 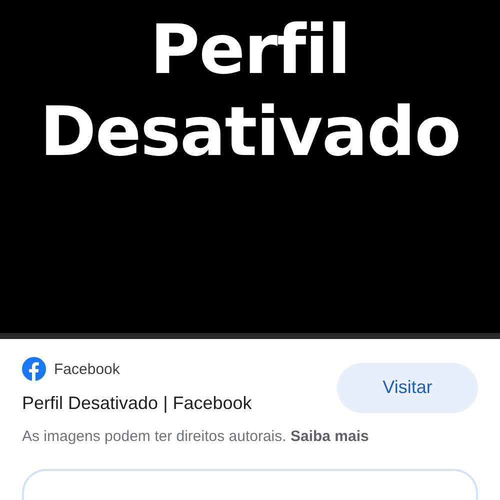 What do you see at coordinates (250, 133) in the screenshot?
I see `image-text: Desativado` at bounding box center [250, 133].